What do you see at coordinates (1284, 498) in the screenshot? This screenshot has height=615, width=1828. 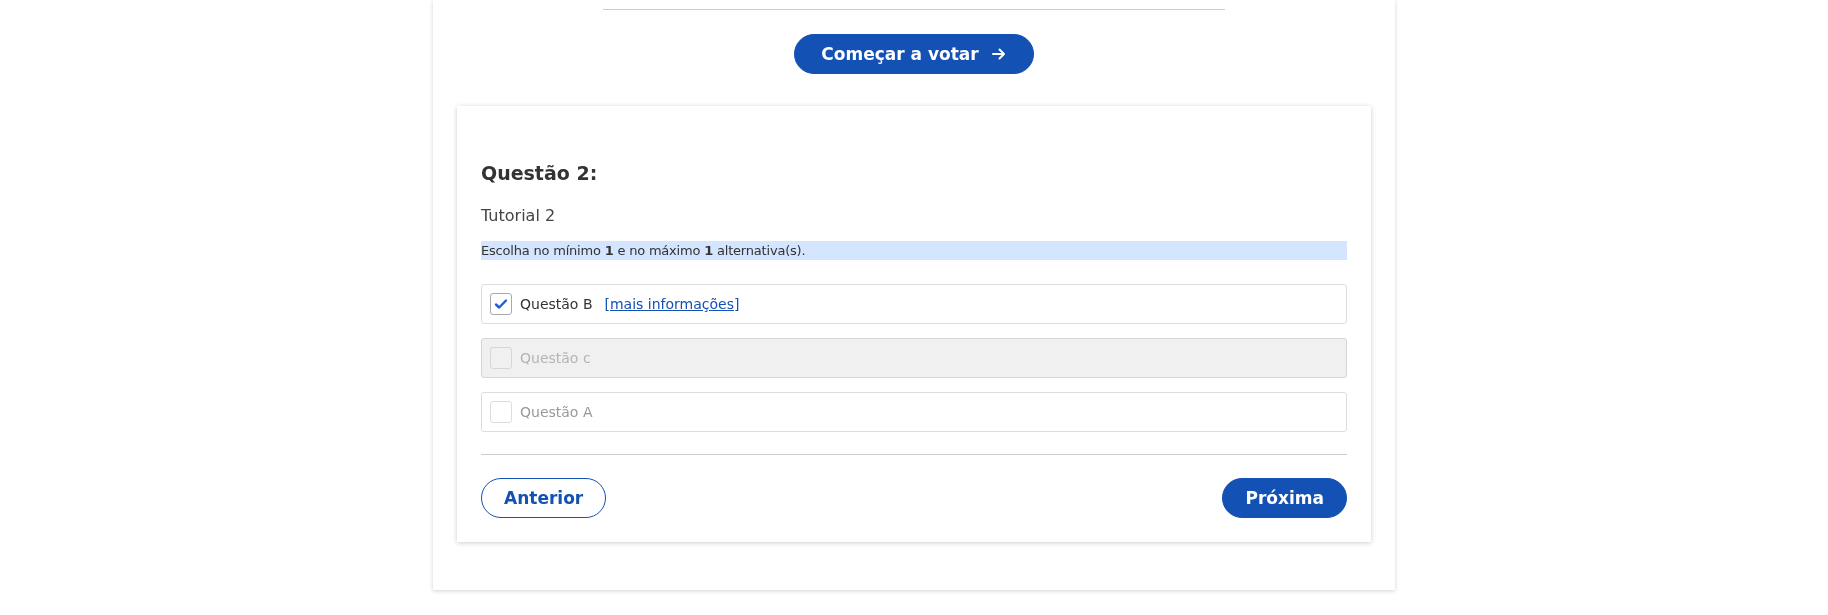 I see `next-button: Próxima` at bounding box center [1284, 498].